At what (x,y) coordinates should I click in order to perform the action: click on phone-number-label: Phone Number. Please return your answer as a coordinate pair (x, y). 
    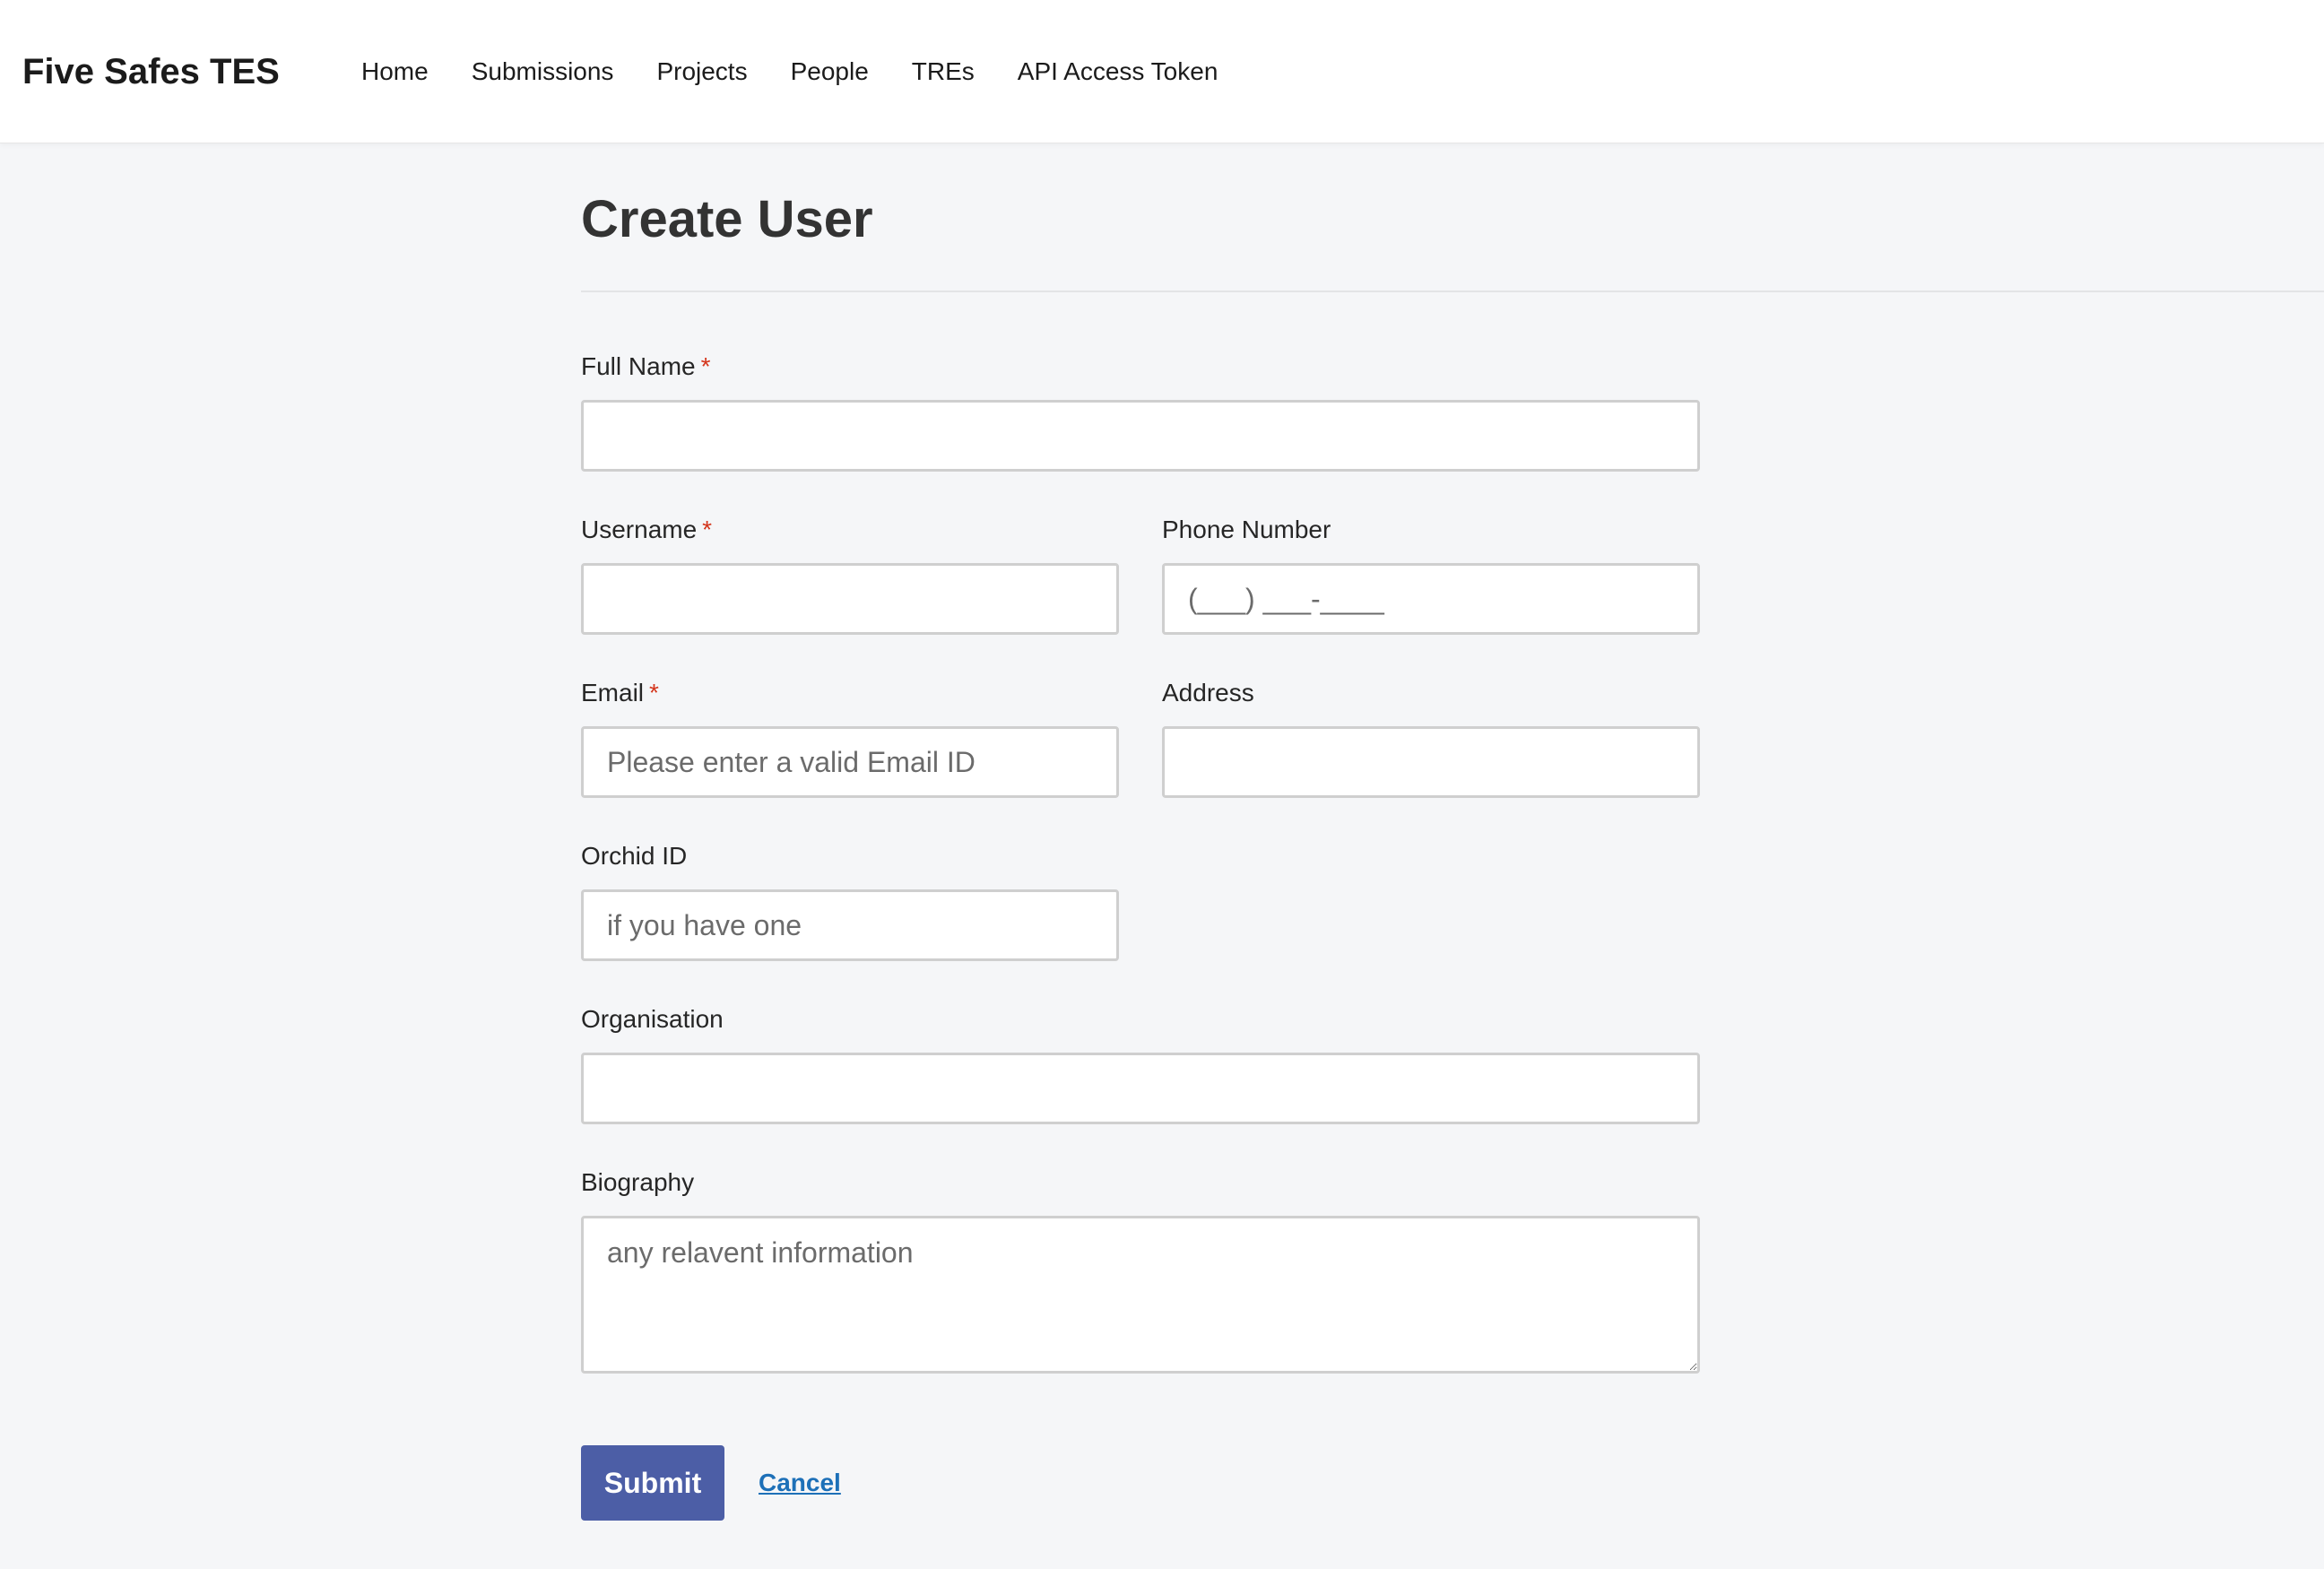
    Looking at the image, I should click on (1246, 530).